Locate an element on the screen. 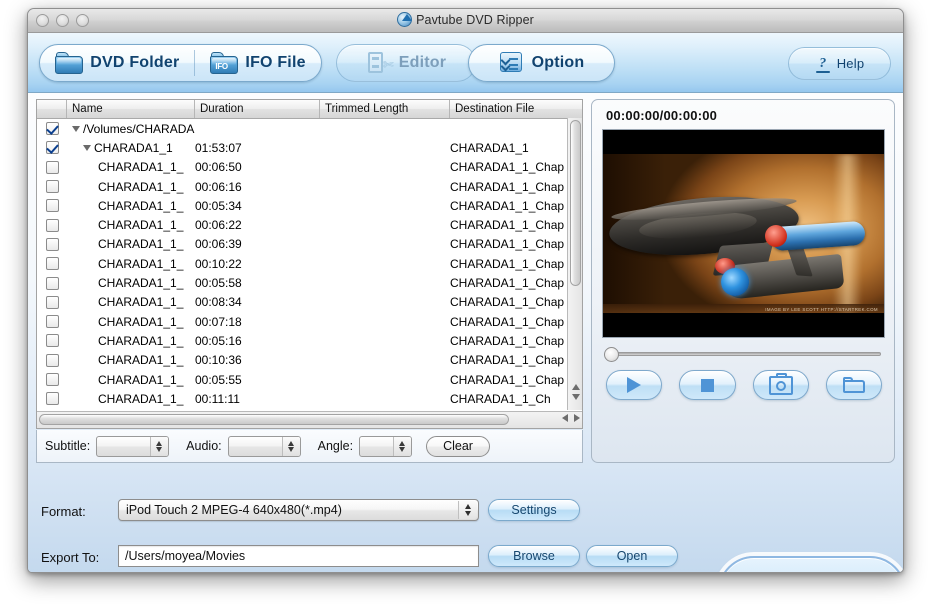 This screenshot has width=929, height=616. snapshot-button is located at coordinates (780, 385).